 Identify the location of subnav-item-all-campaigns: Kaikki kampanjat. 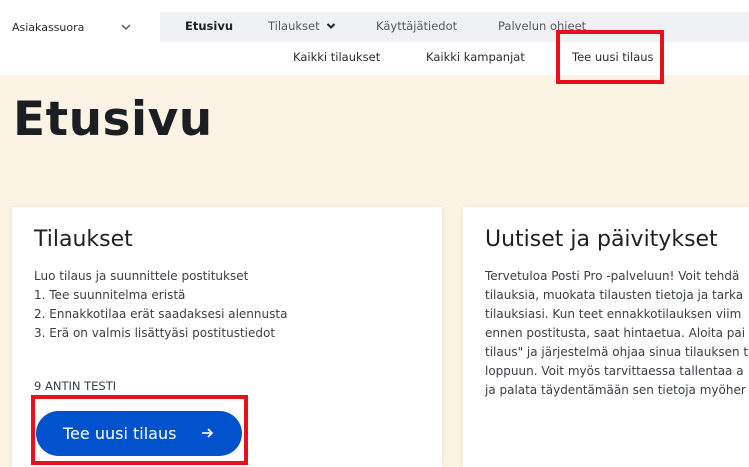
(475, 57).